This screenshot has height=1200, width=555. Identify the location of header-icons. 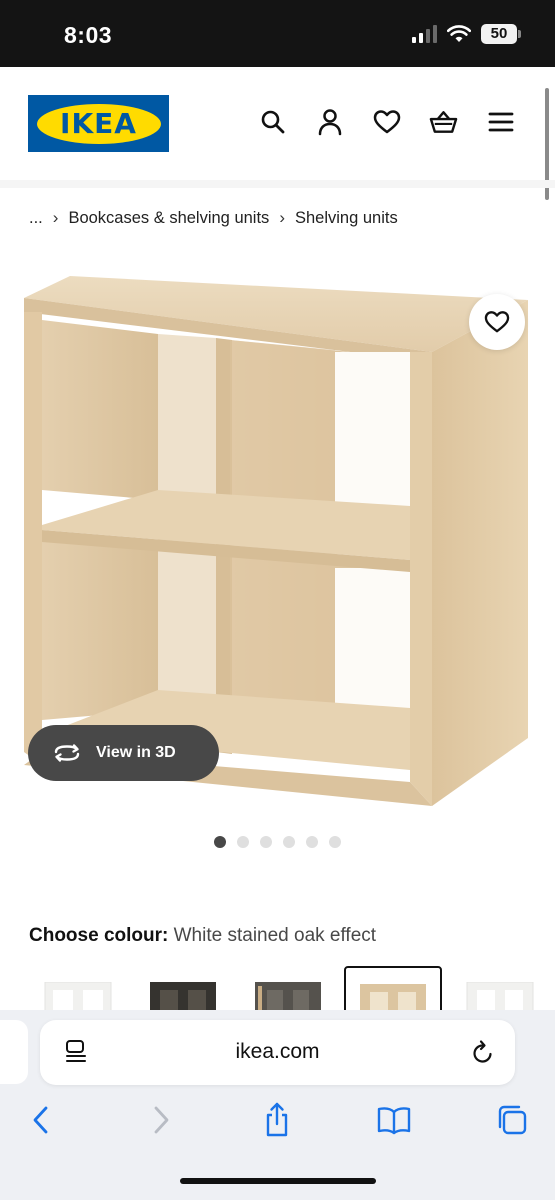
(386, 121).